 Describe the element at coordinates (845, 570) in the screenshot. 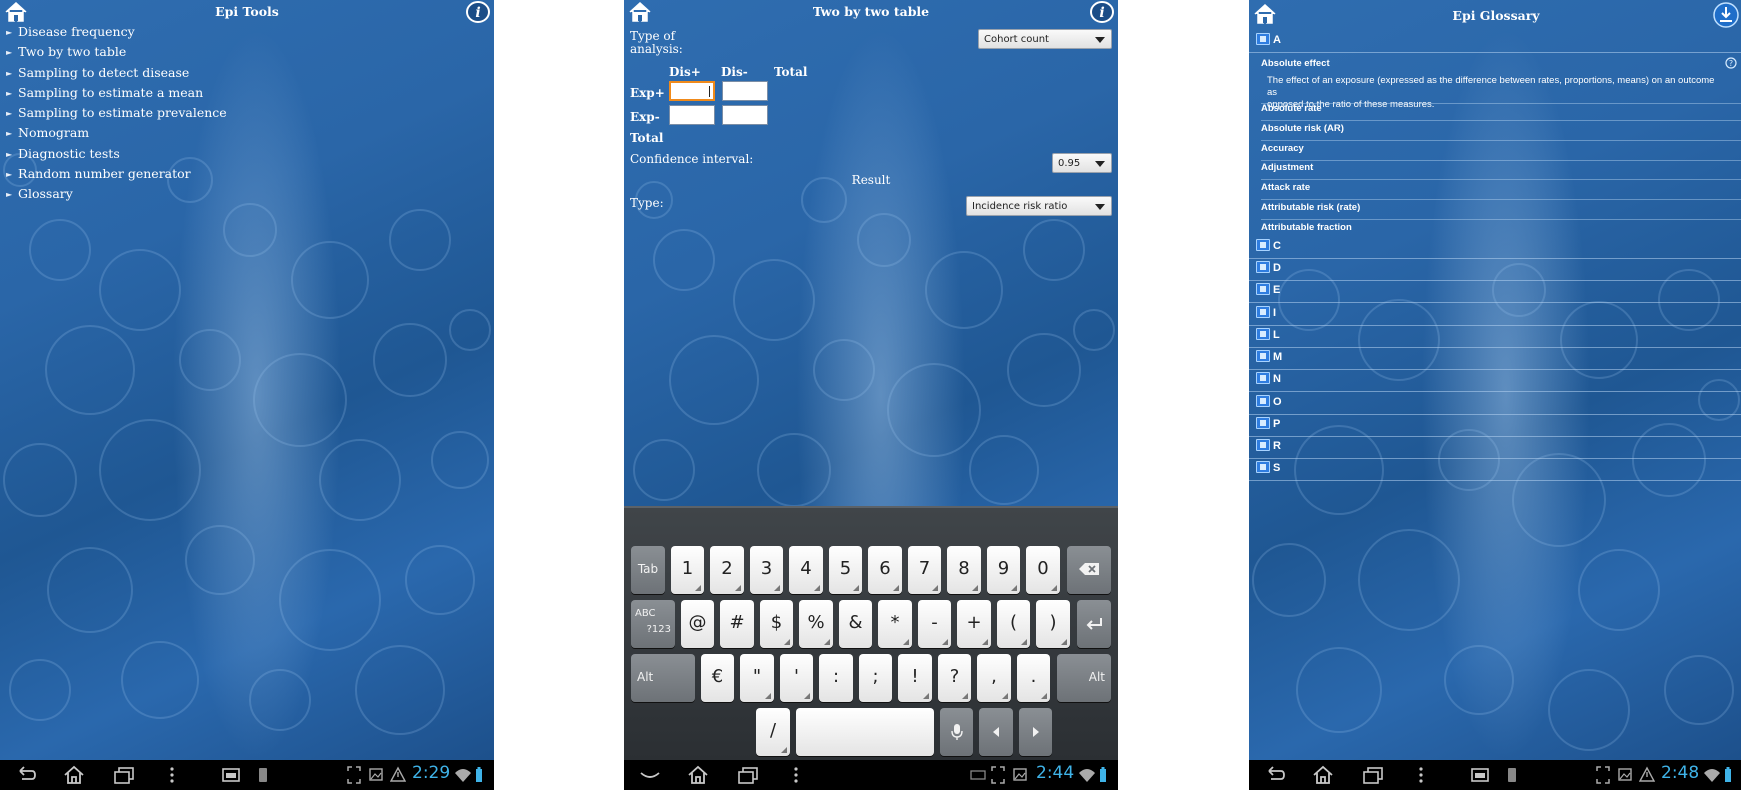

I see `key-5: 5` at that location.